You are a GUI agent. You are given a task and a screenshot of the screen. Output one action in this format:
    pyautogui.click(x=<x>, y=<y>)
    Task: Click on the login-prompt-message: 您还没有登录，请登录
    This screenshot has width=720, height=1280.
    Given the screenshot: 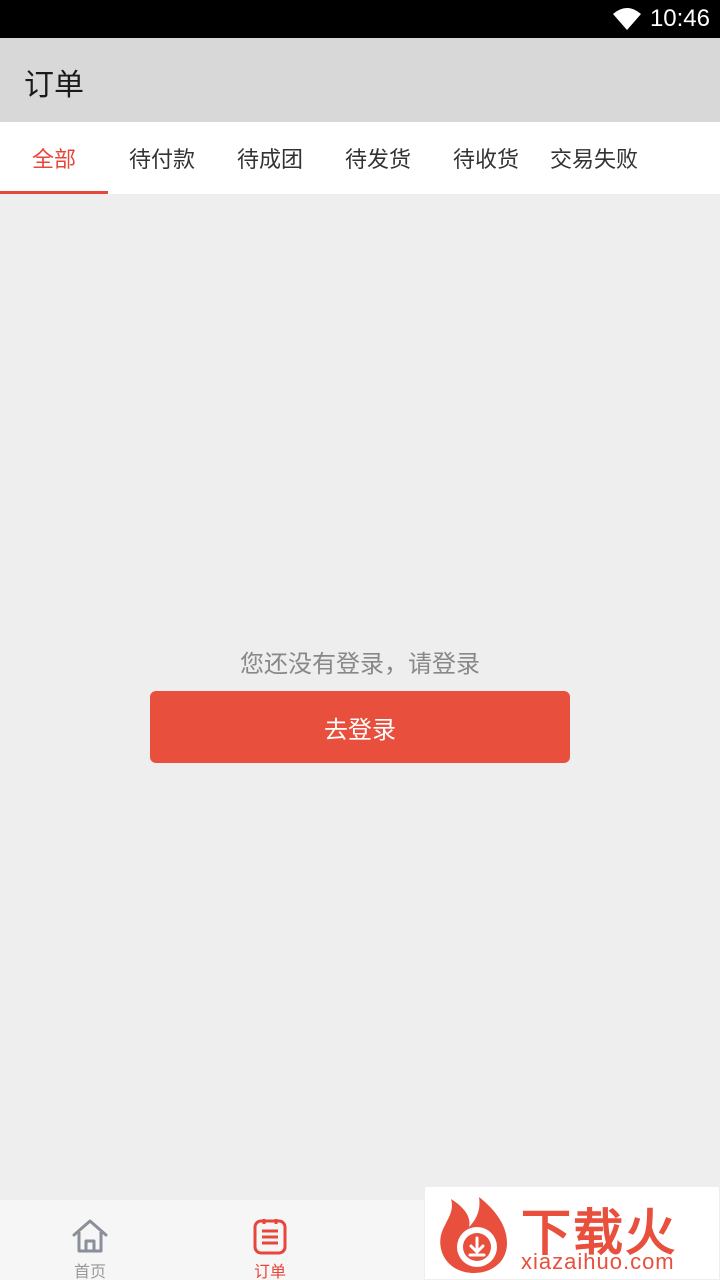 What is the action you would take?
    pyautogui.click(x=360, y=664)
    